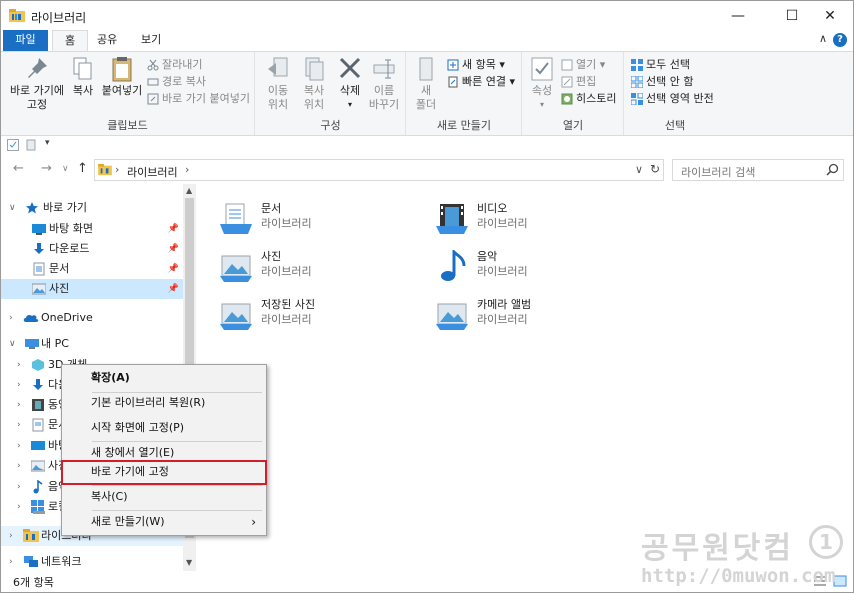 This screenshot has width=854, height=593. I want to click on address-row: ← → ∨ ↑ › 라이브러리 › ∨ ↻ 라이브러리 검색, so click(427, 170).